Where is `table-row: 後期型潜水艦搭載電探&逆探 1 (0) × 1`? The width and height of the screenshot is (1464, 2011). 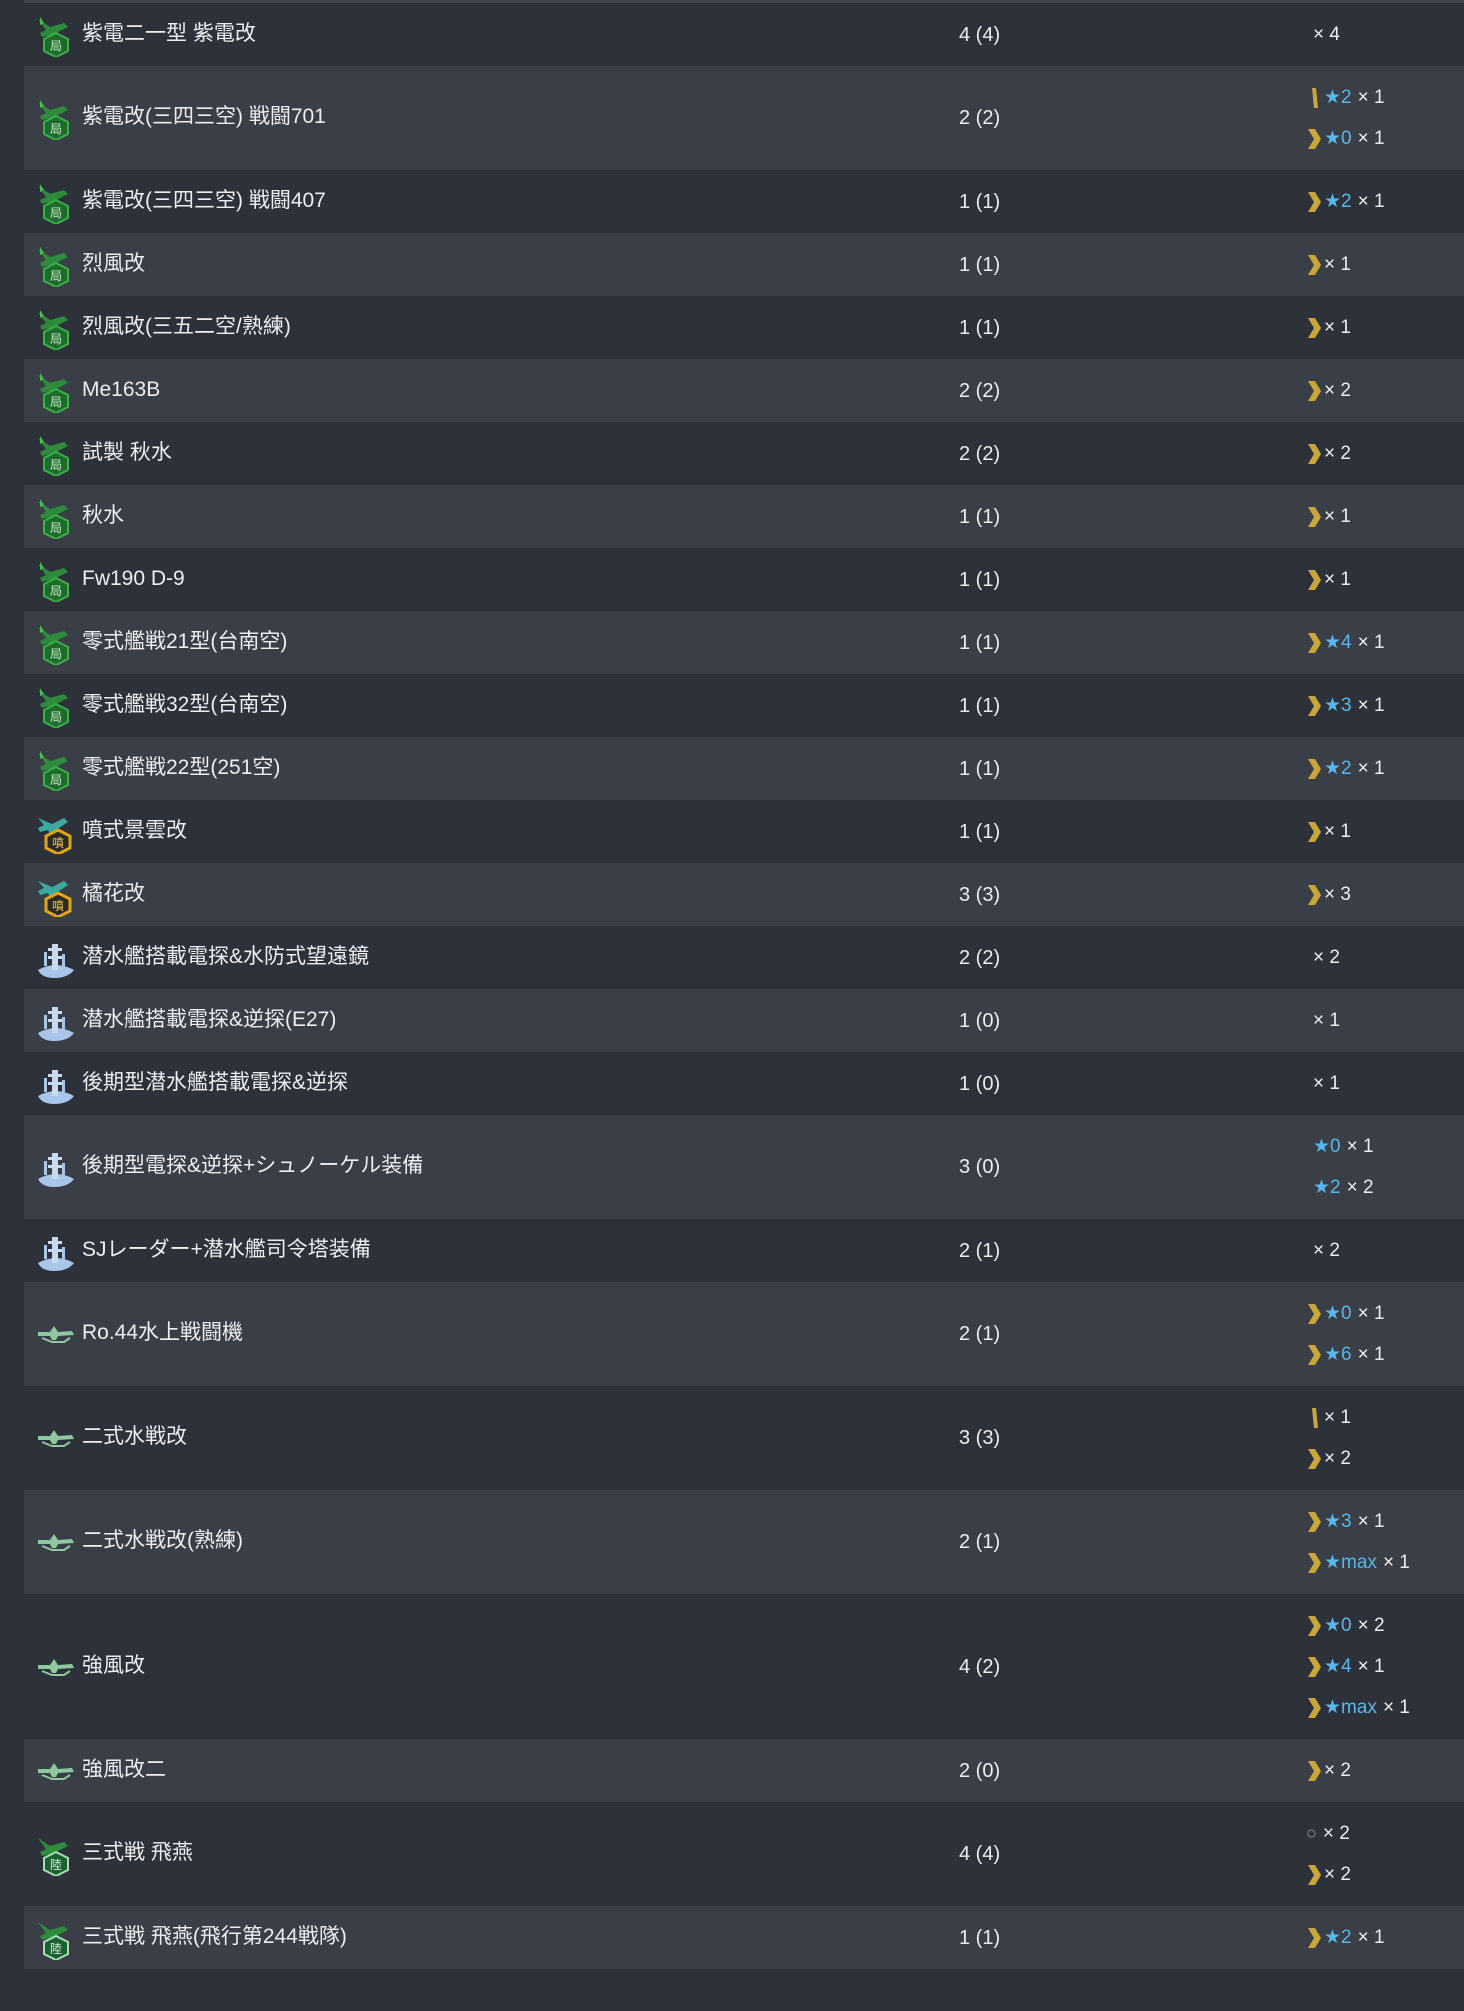
table-row: 後期型潜水艦搭載電探&逆探 1 (0) × 1 is located at coordinates (744, 1083).